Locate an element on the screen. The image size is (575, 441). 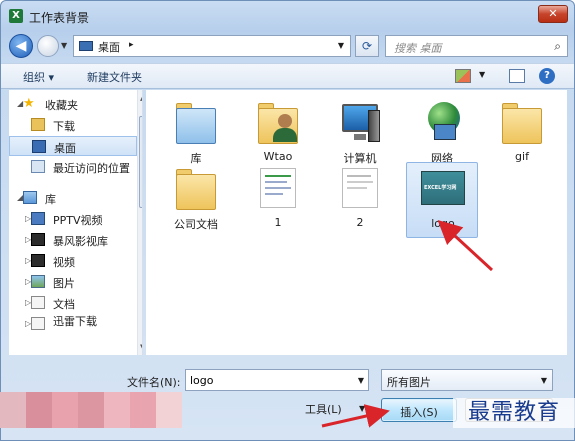
scrollbar-thumb is located at coordinates (140, 162).